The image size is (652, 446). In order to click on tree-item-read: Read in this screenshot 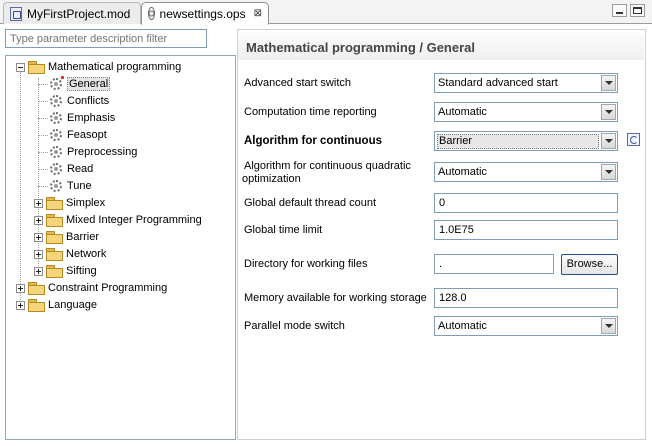, I will do `click(71, 169)`.